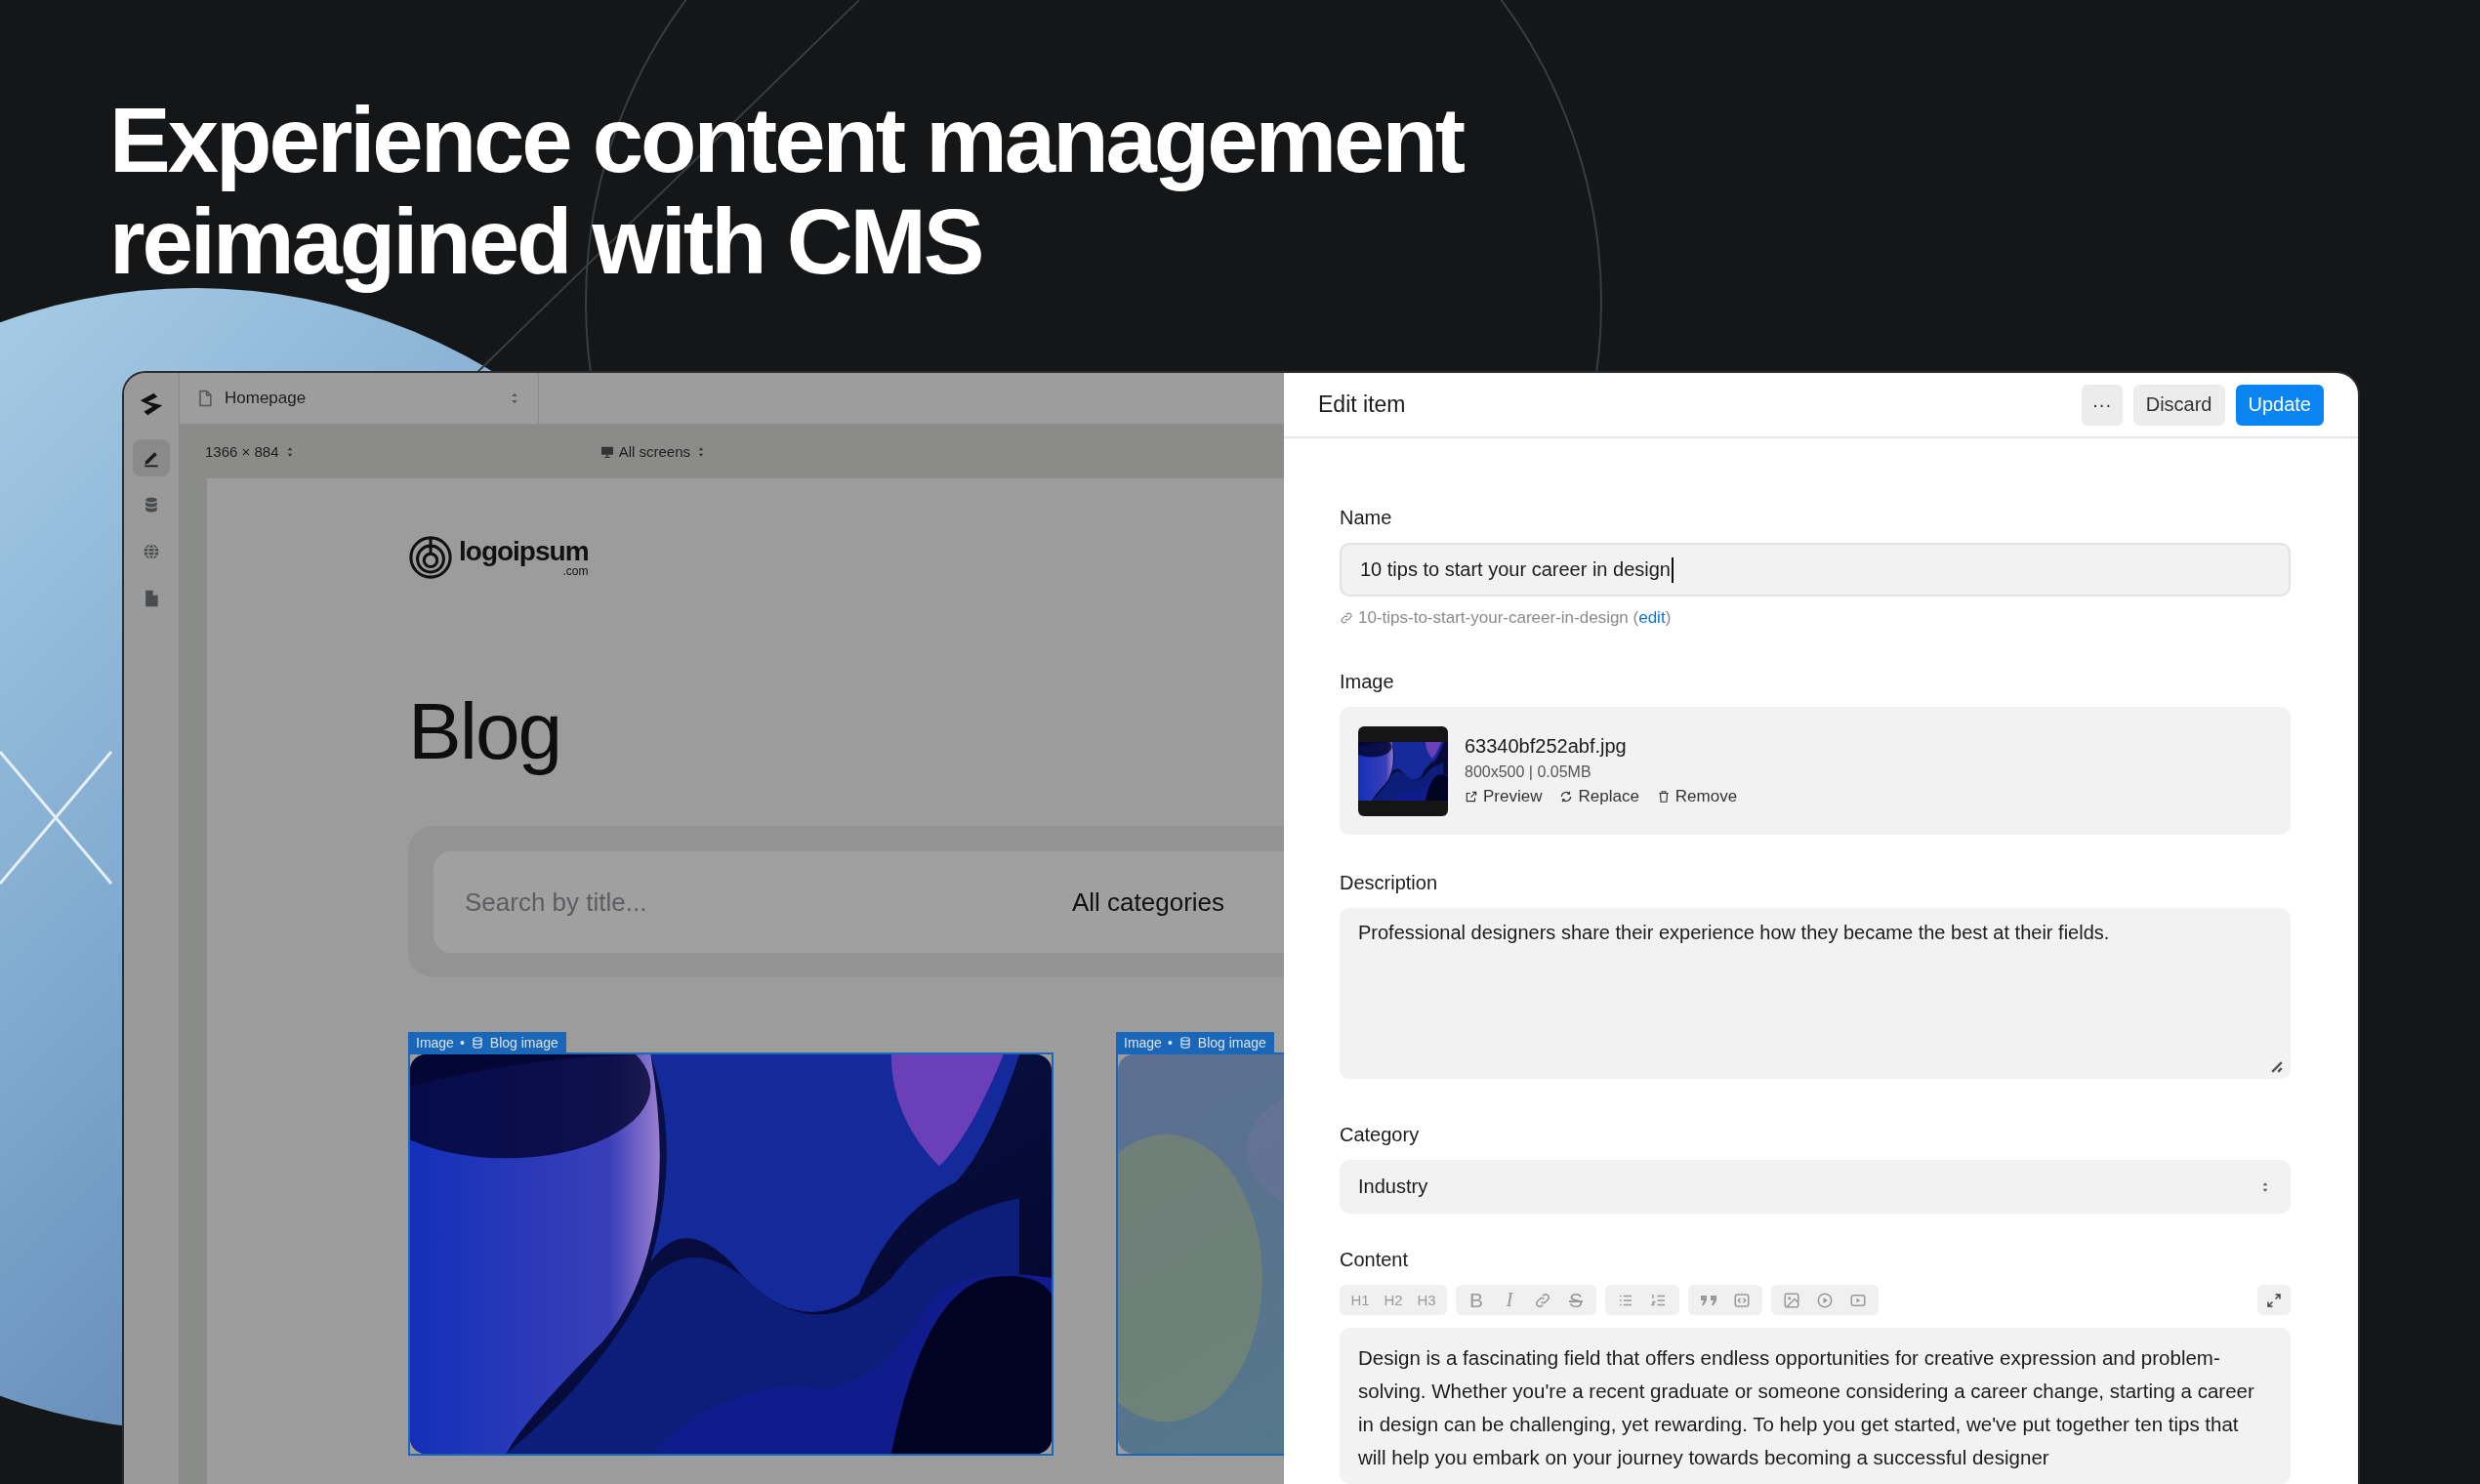 Image resolution: width=2480 pixels, height=1484 pixels. I want to click on description-field: Professional designers share their experience how they became the best at their fields., so click(1815, 994).